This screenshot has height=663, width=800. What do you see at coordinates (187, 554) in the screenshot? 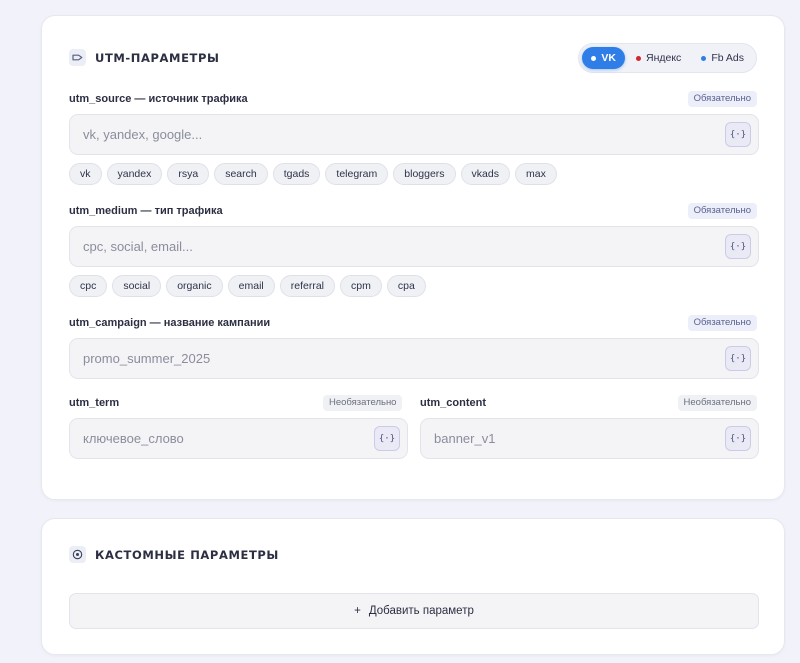
I see `custom-section-title: КАСТОМНЫЕ ПАРАМЕТРЫ` at bounding box center [187, 554].